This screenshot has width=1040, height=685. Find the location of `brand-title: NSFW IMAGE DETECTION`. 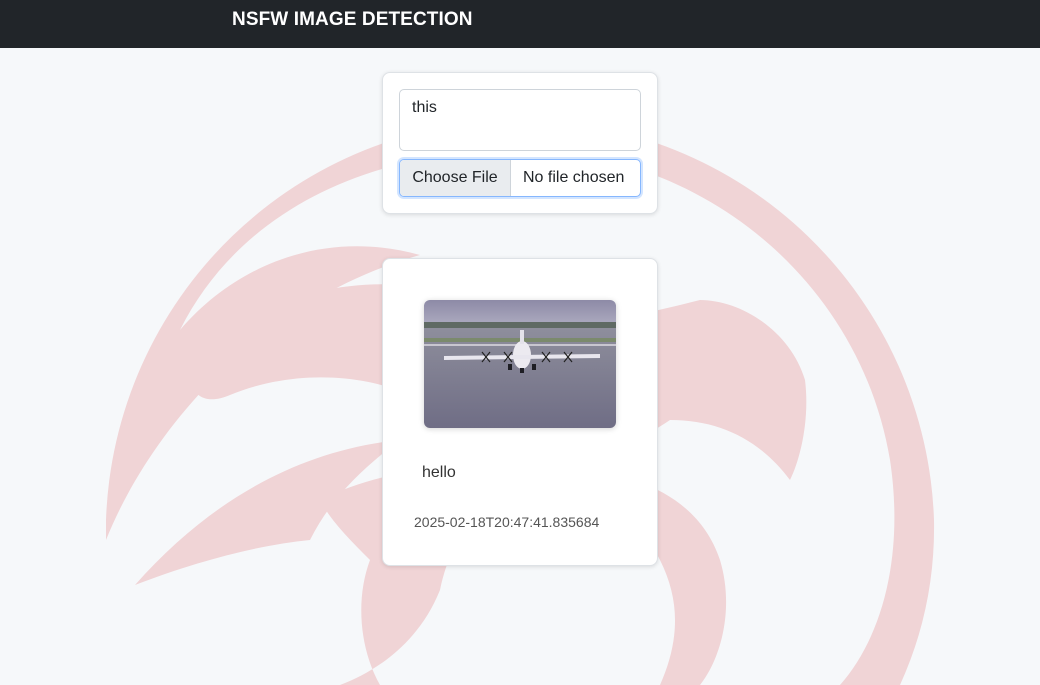

brand-title: NSFW IMAGE DETECTION is located at coordinates (352, 20).